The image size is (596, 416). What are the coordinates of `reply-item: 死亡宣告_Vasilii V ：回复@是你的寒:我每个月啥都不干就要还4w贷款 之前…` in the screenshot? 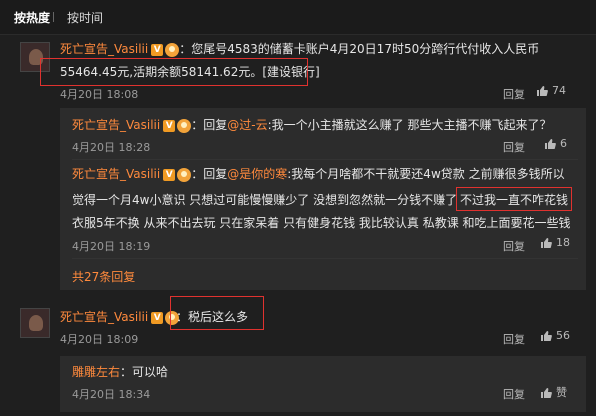 It's located at (324, 174).